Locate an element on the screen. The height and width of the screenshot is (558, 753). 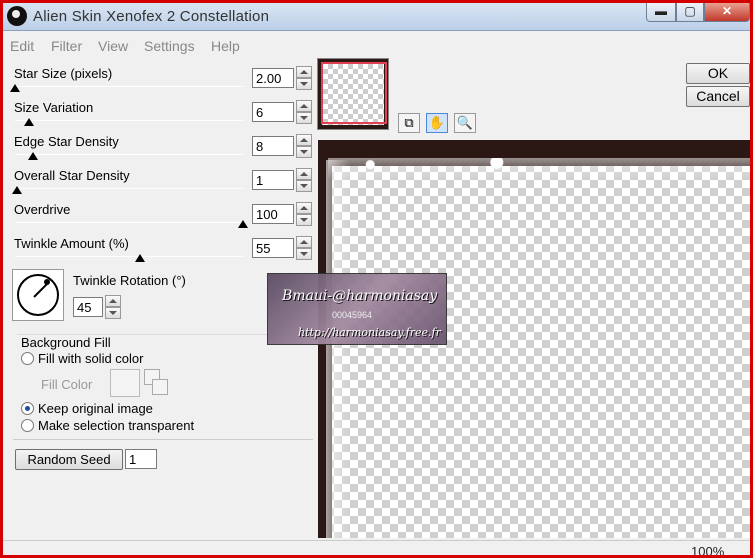
cancel-button: Cancel is located at coordinates (718, 96).